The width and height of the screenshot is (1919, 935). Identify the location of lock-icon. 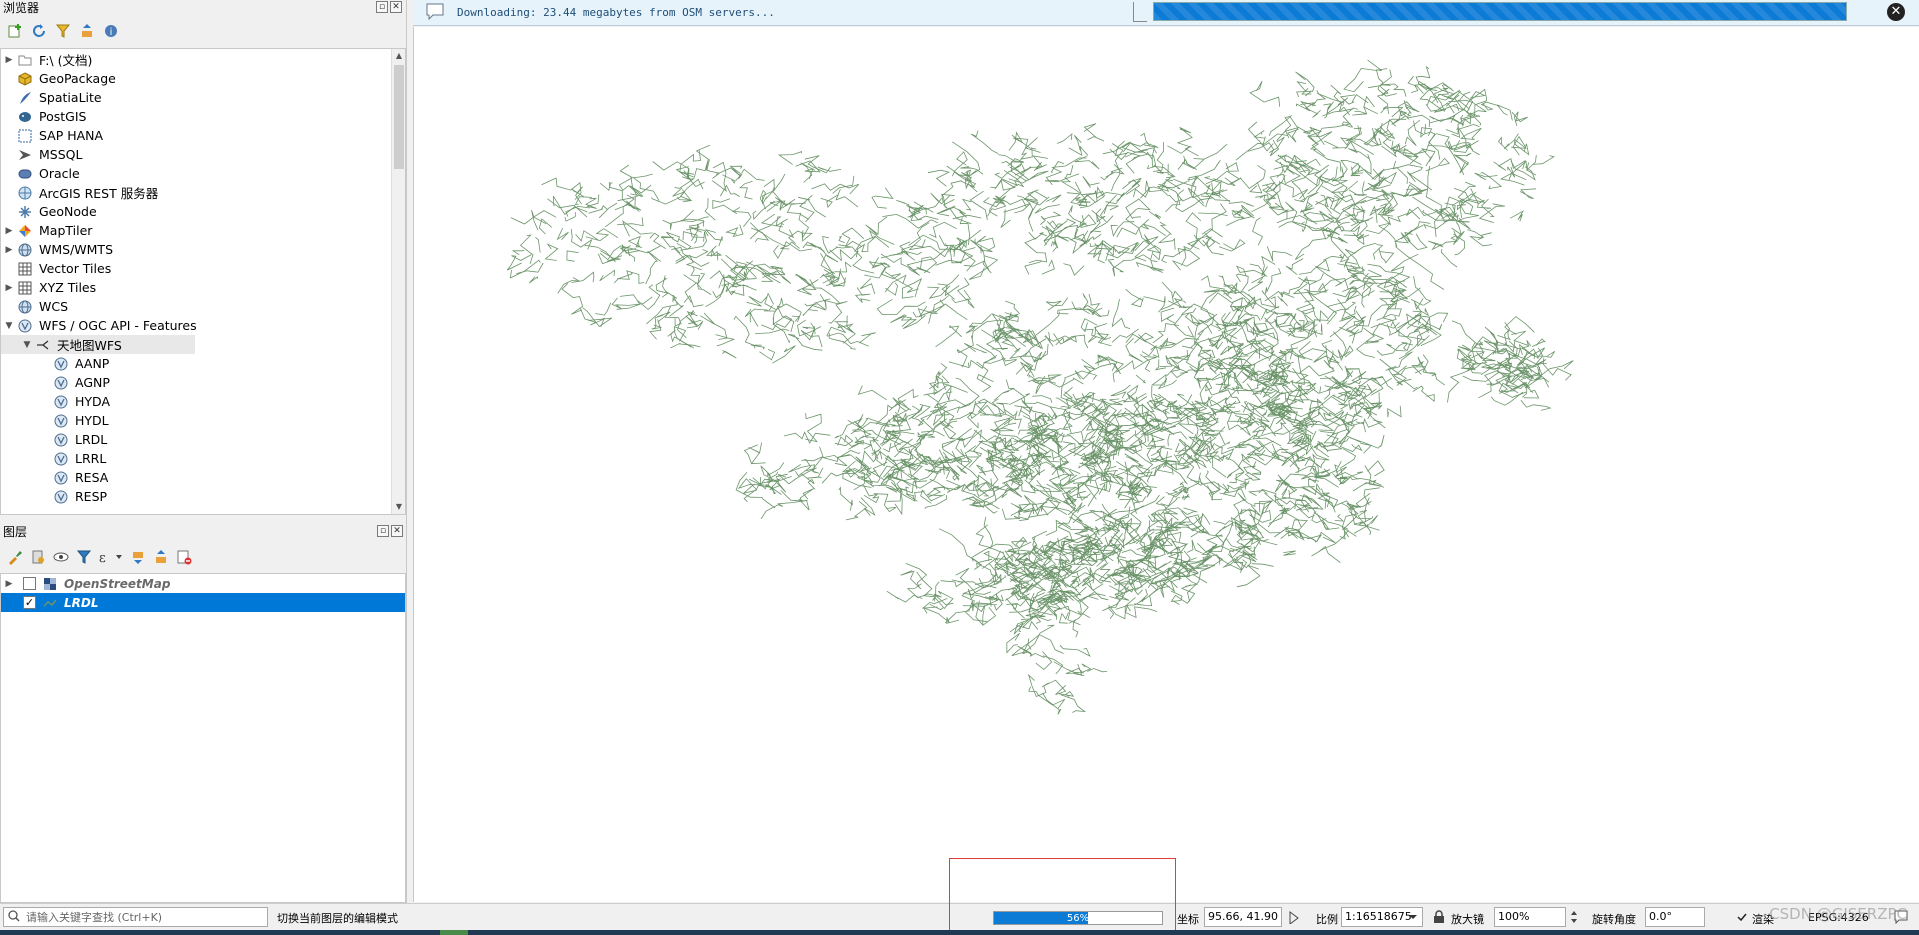
(1439, 917).